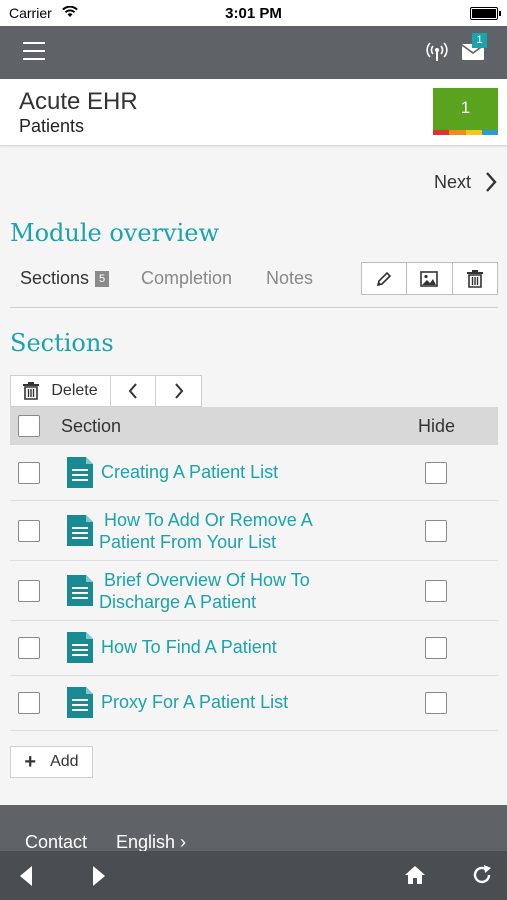 This screenshot has height=900, width=507. I want to click on module-tabs: Sections 5 Completion Notes, so click(254, 285).